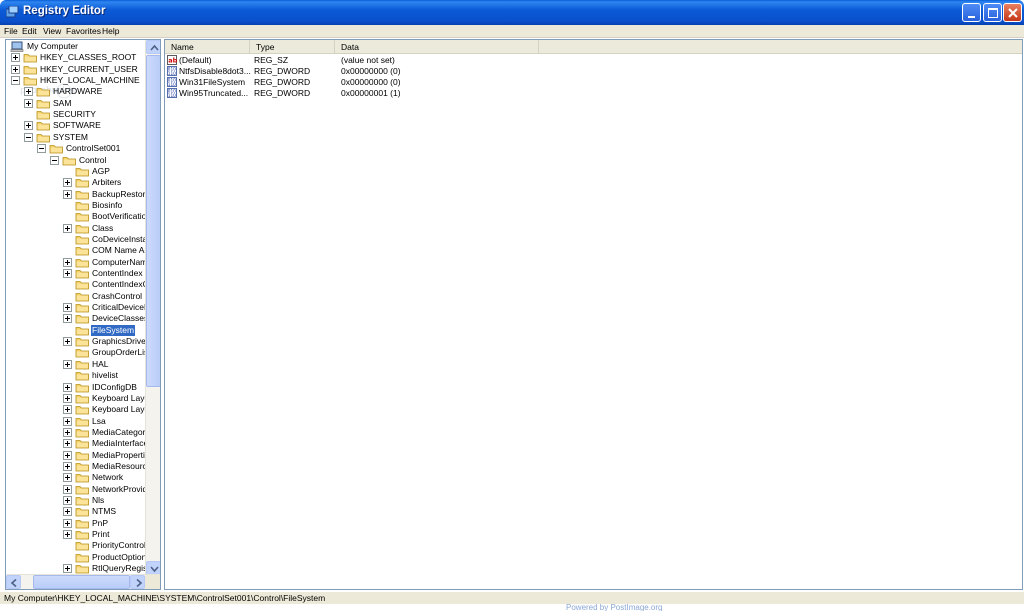 The width and height of the screenshot is (1024, 611). Describe the element at coordinates (212, 82) in the screenshot. I see `list-cell-name: Win31FileSystem` at that location.